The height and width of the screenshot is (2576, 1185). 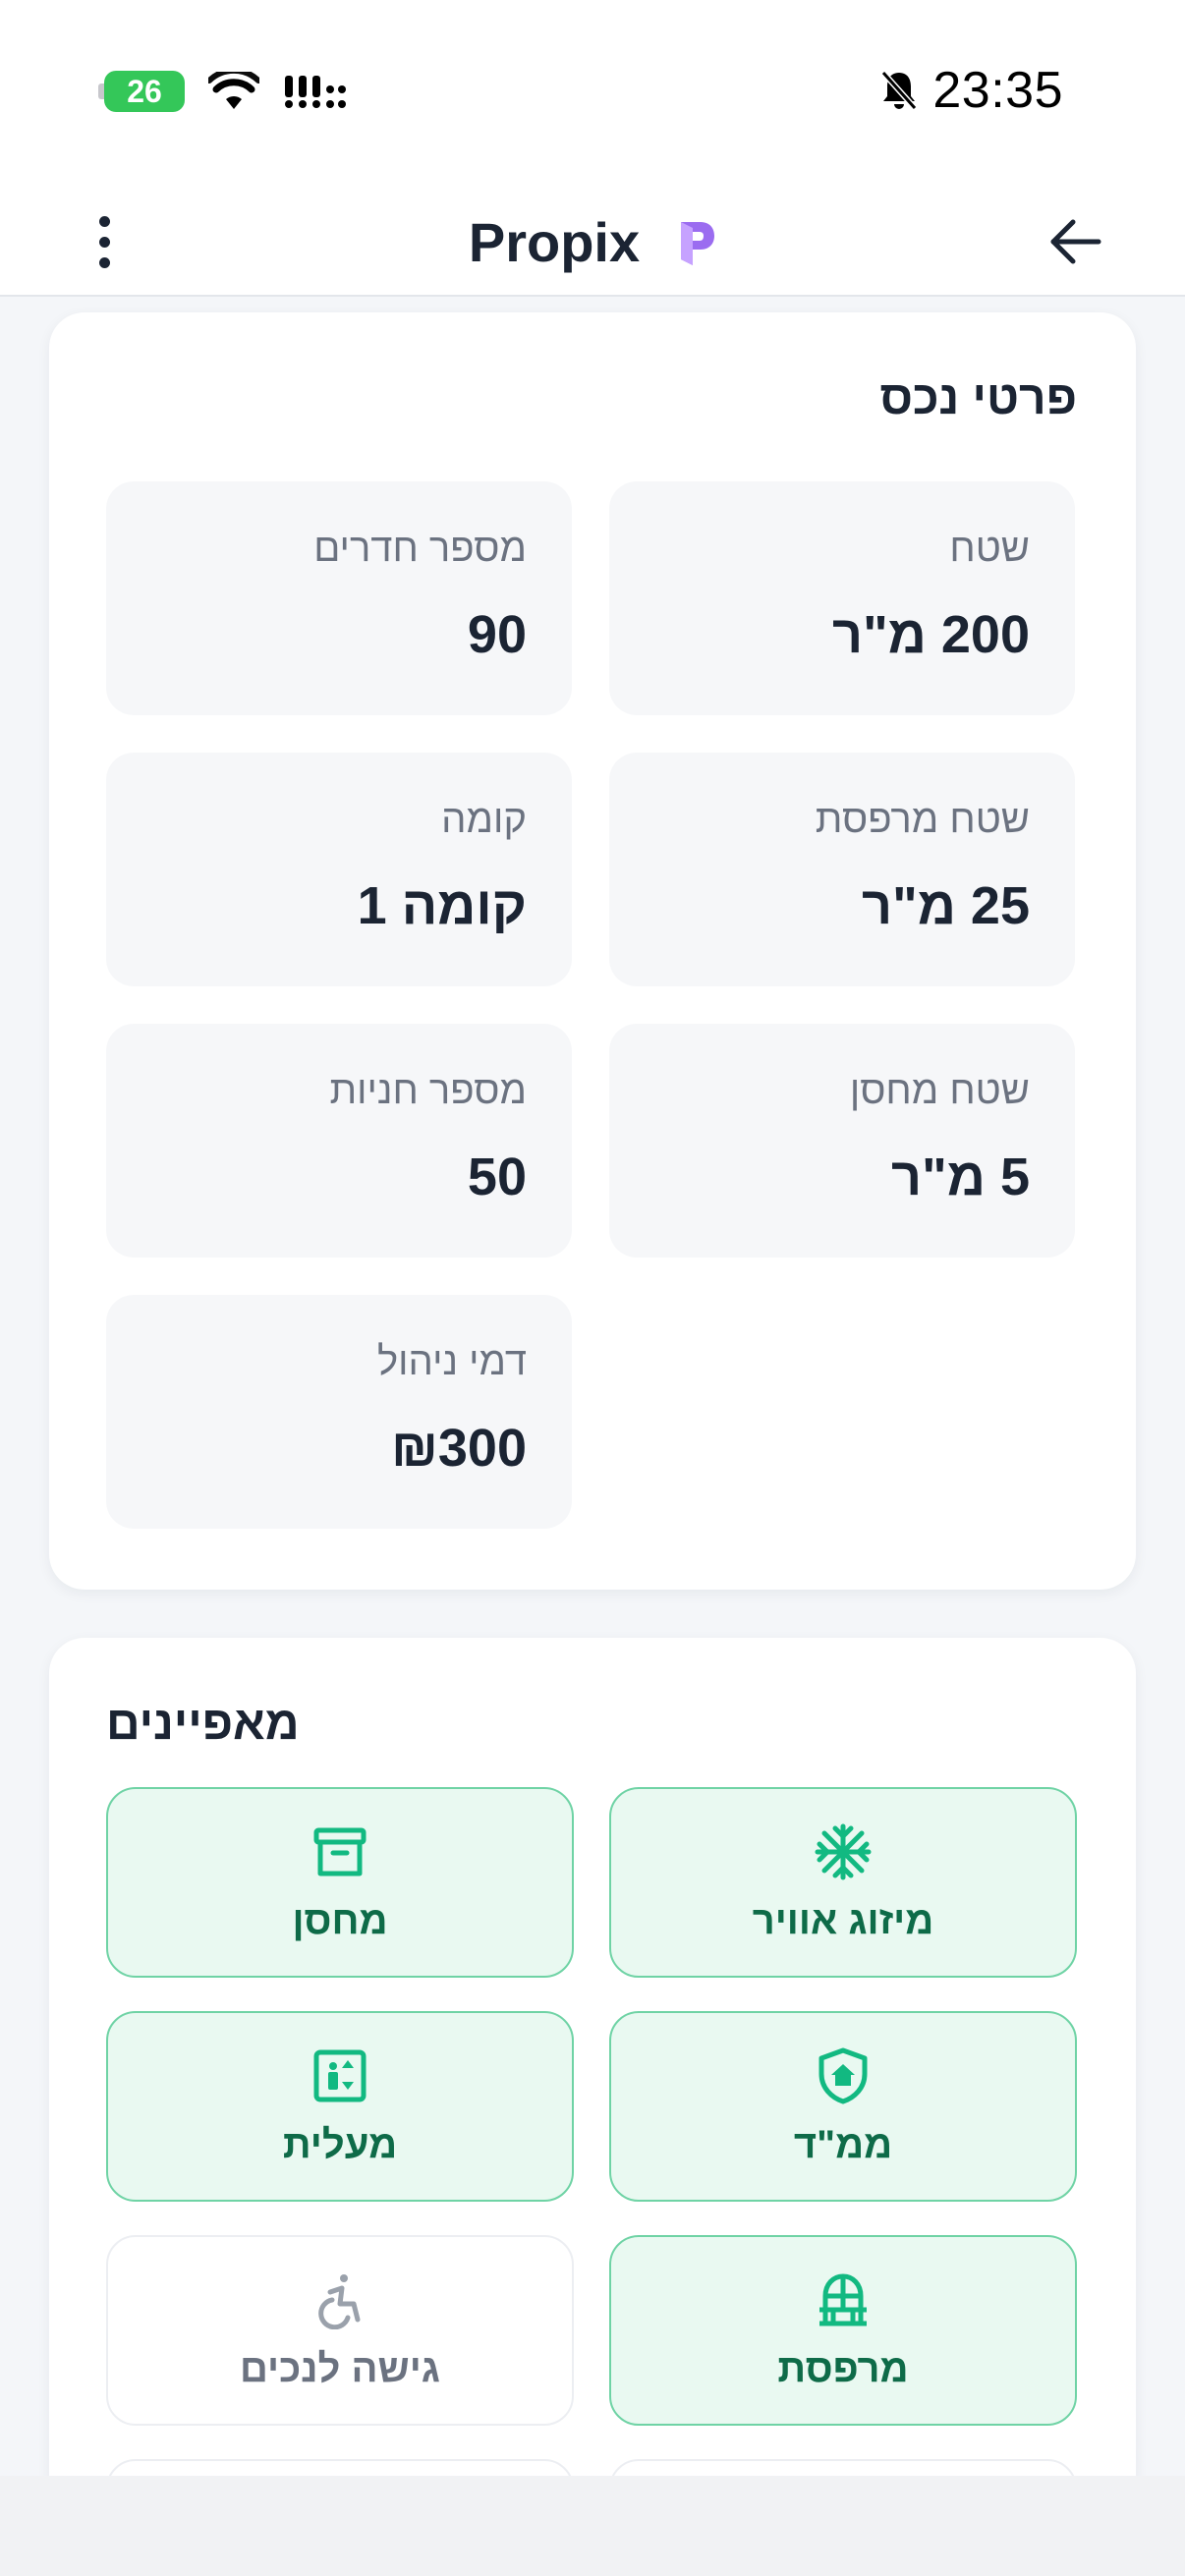 I want to click on detail-balcony-area: שטח מרפסת 25 מ"ר, so click(x=842, y=869).